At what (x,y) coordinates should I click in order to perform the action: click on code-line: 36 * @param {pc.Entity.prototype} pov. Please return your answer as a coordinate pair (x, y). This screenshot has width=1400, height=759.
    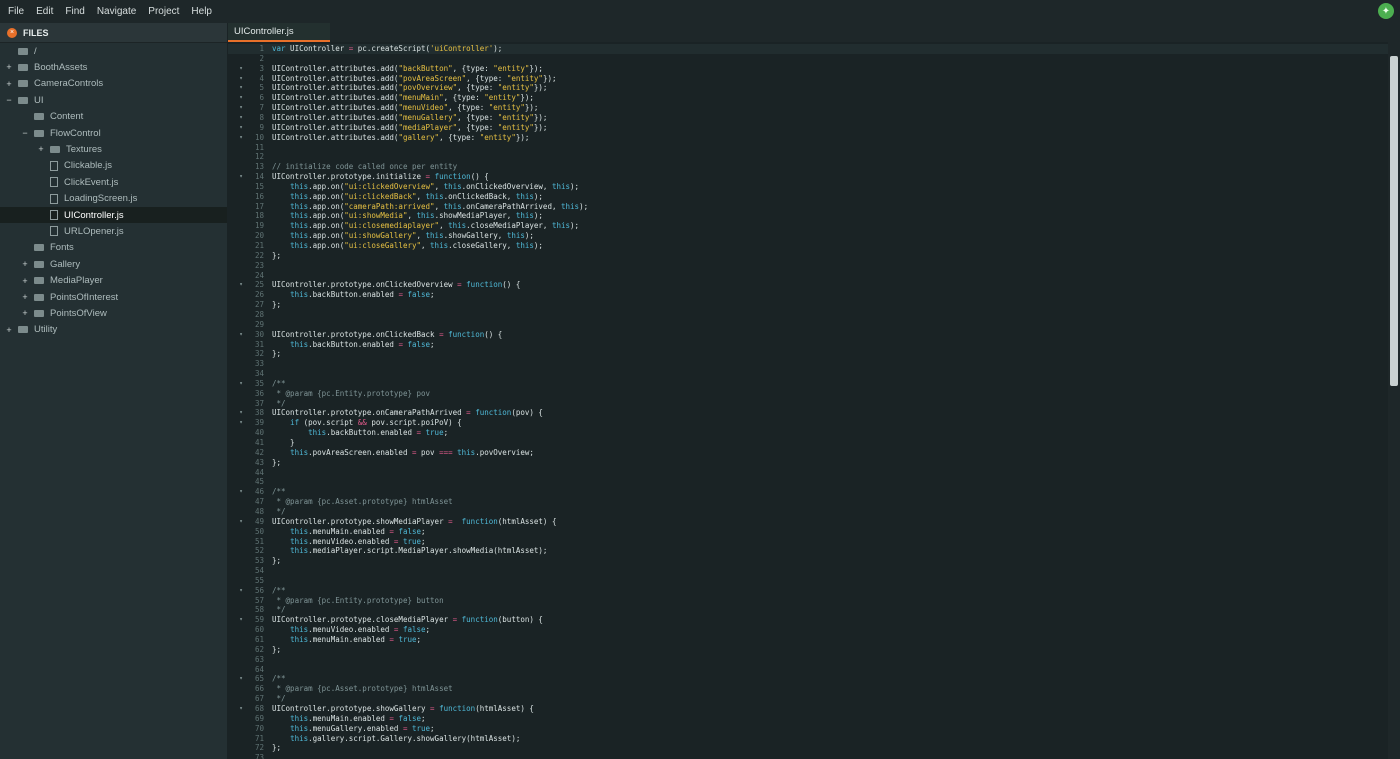
    Looking at the image, I should click on (808, 394).